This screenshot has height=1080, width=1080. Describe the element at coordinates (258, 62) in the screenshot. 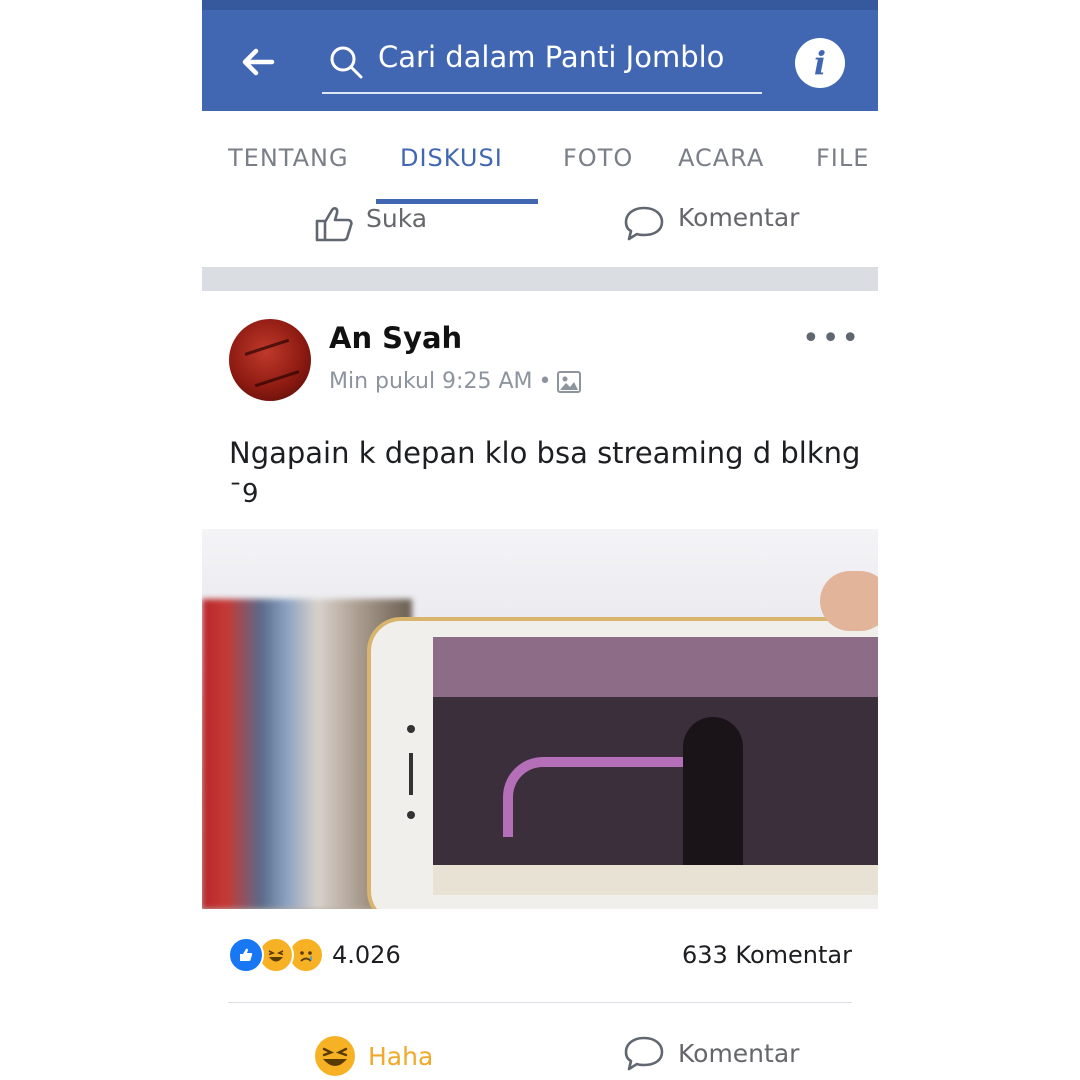

I see `back-arrow-icon` at that location.